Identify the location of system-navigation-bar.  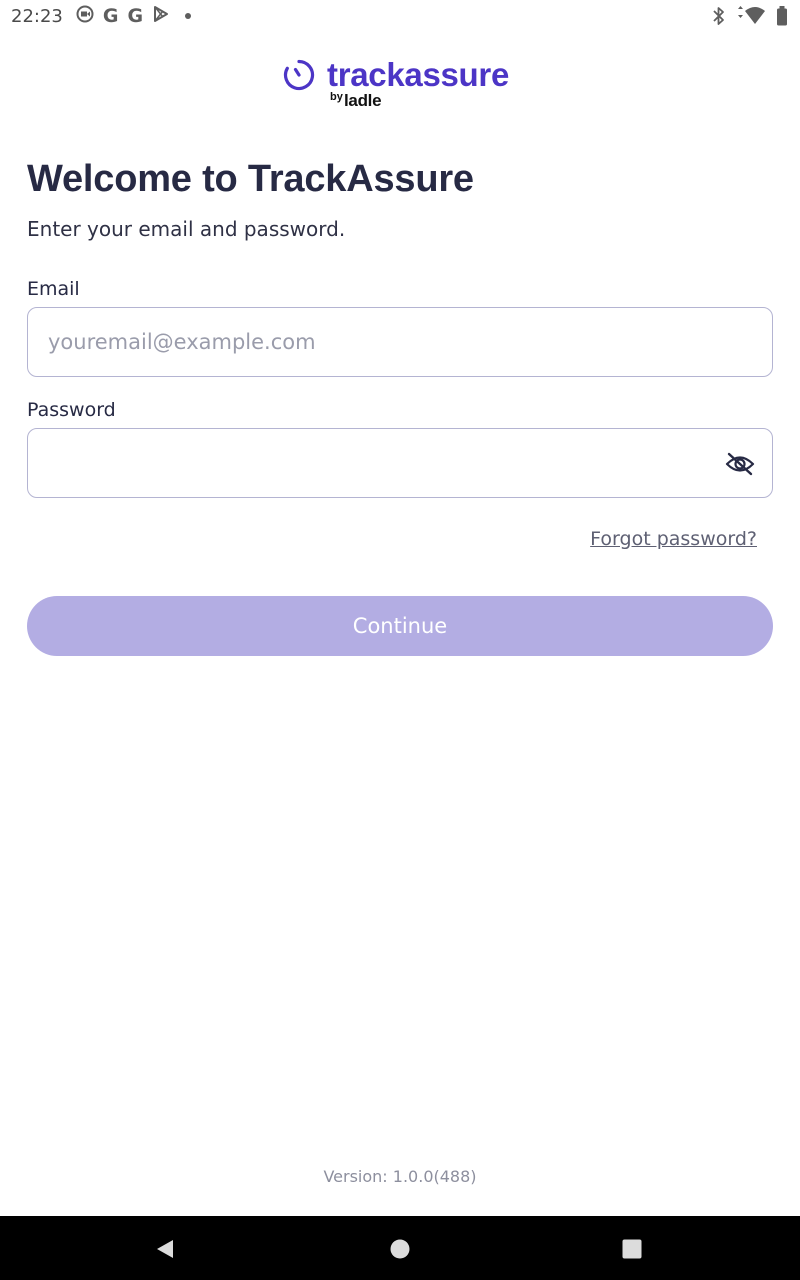
(400, 1248).